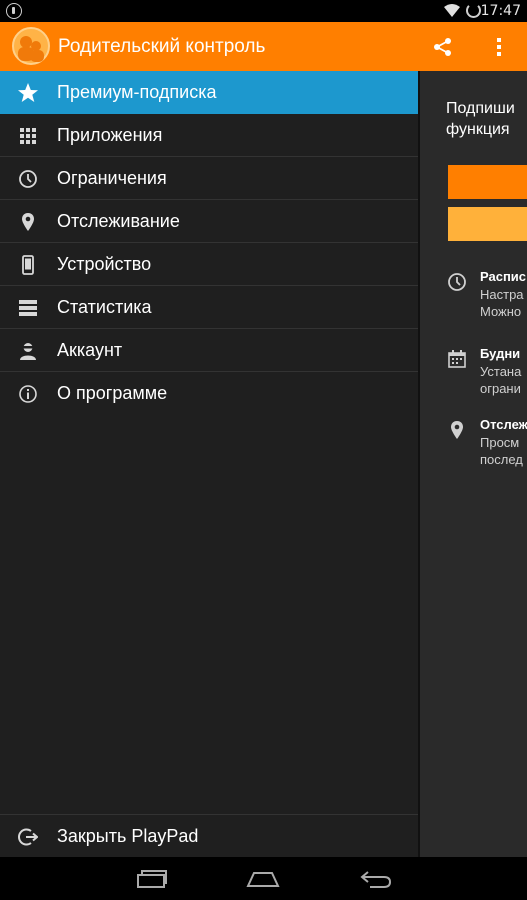  Describe the element at coordinates (152, 879) in the screenshot. I see `recent-apps-icon` at that location.